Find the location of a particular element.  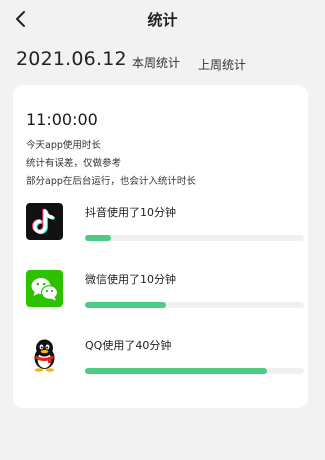

app-usage-label: 抖音使用了10分钟 is located at coordinates (130, 212).